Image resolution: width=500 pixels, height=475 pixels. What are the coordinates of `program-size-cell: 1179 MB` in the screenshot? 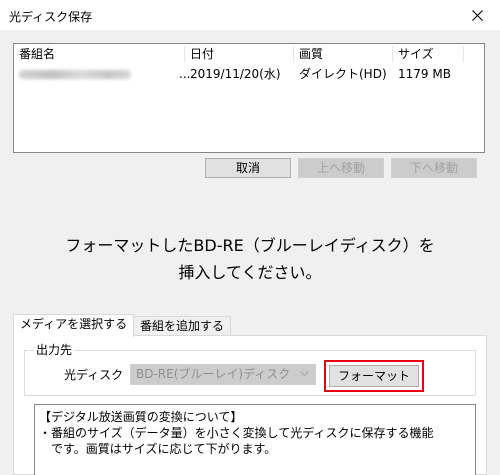 It's located at (424, 74).